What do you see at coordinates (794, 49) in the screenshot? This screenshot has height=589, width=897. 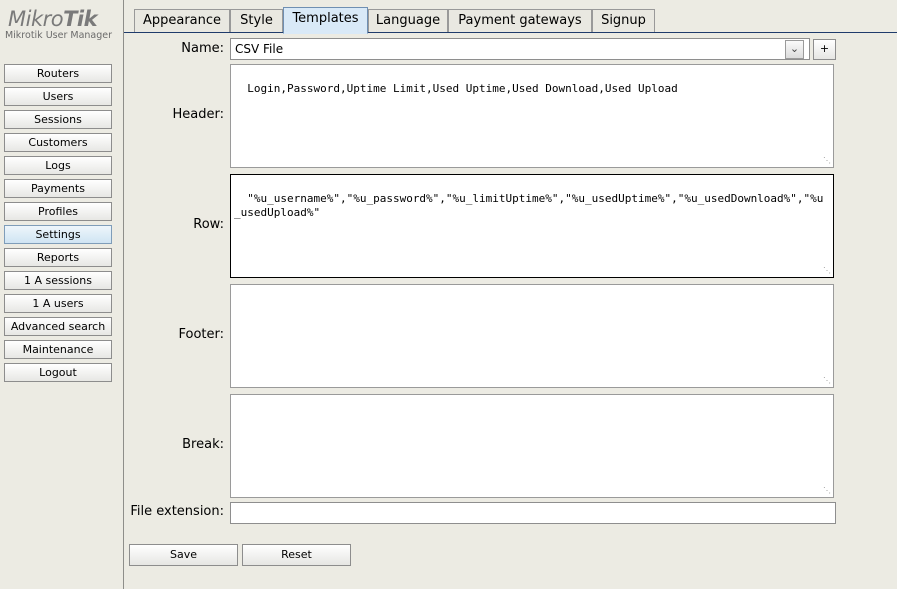 I see `chevron-down-icon: ⌄` at bounding box center [794, 49].